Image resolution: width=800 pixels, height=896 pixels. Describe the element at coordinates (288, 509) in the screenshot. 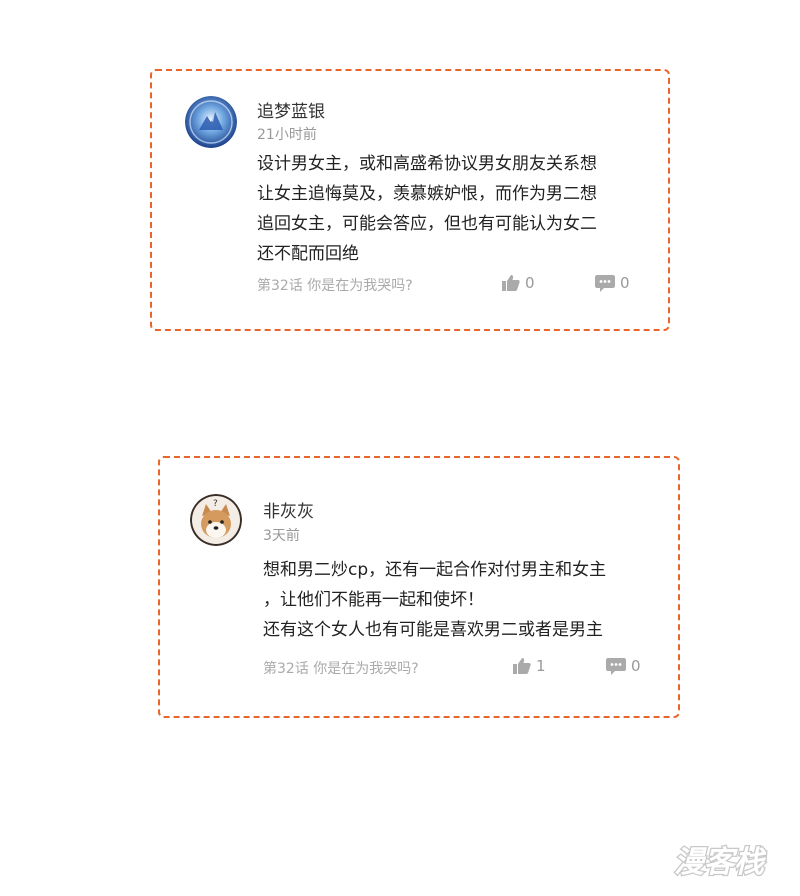

I see `username: 非灰灰` at that location.